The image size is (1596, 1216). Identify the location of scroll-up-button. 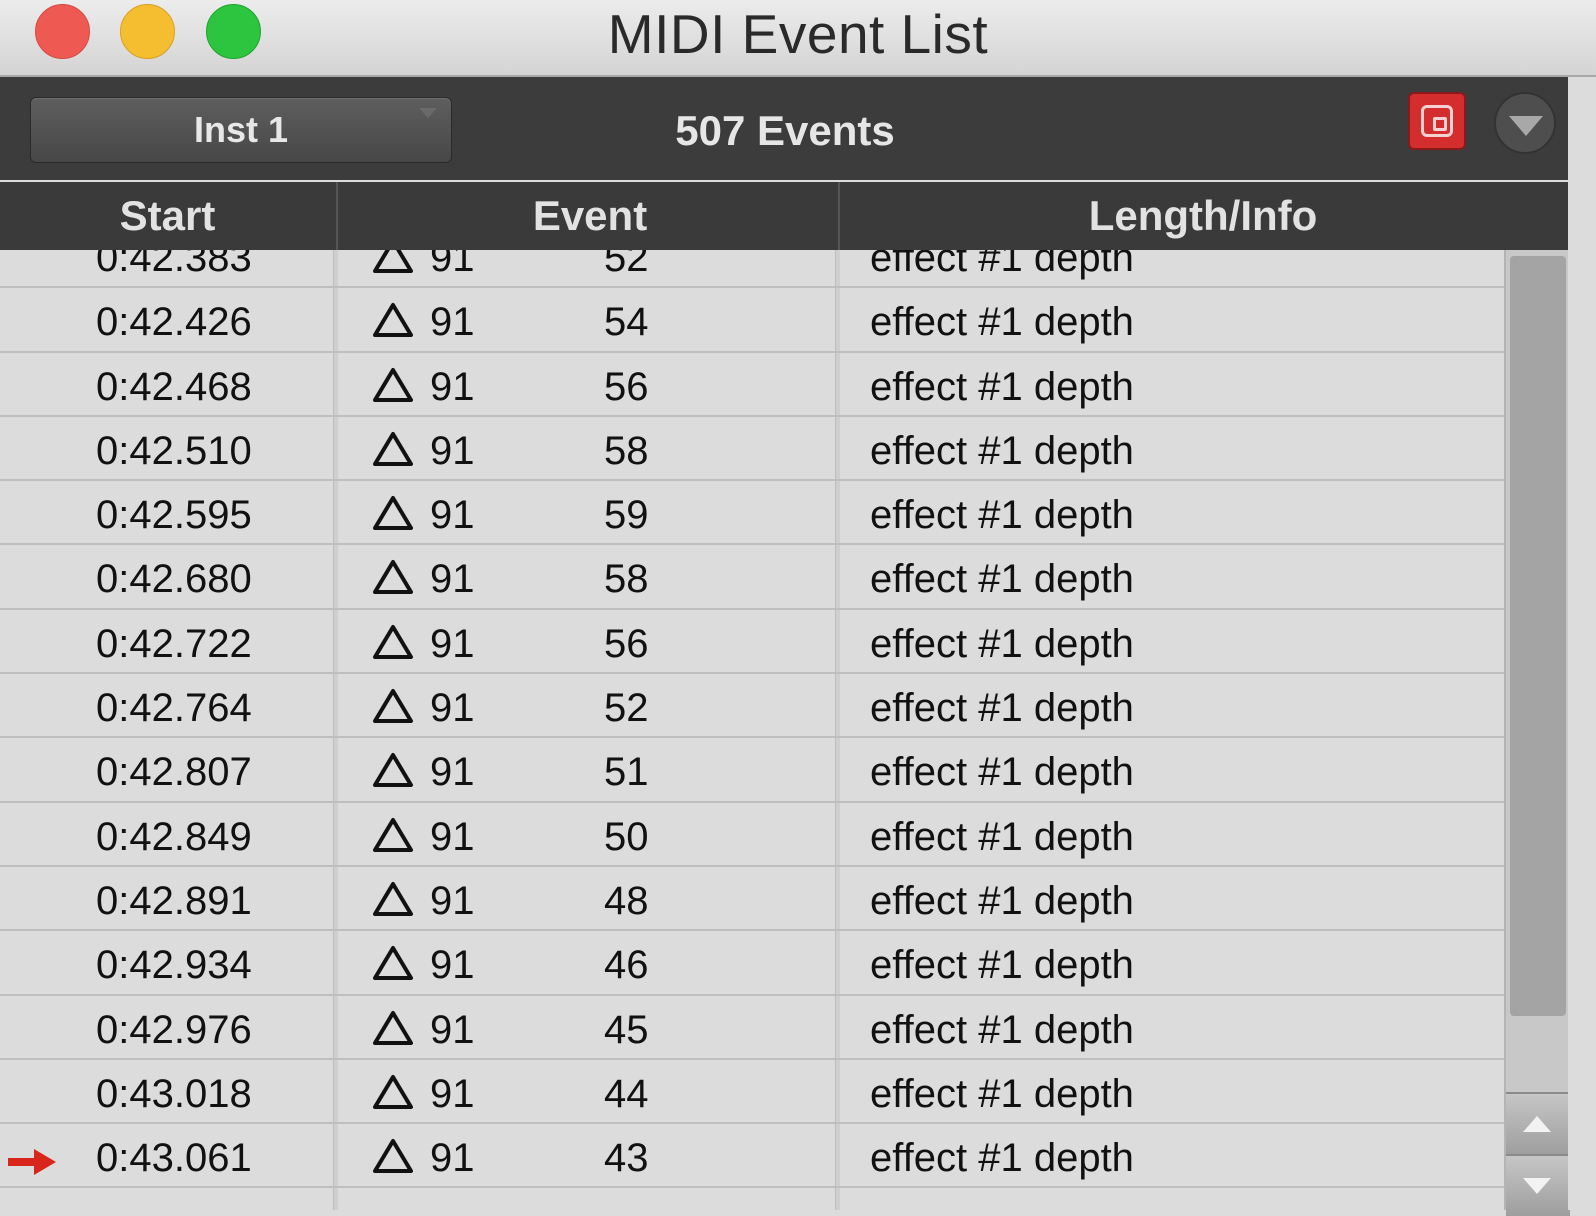
(1538, 1123).